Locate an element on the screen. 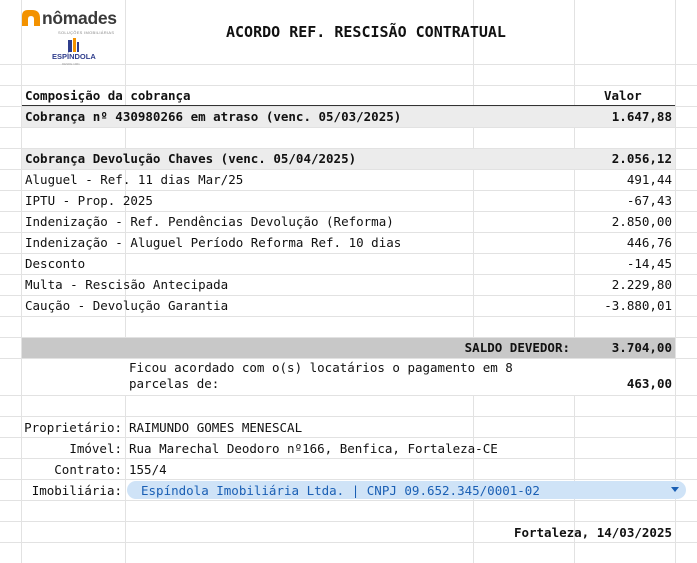 The width and height of the screenshot is (697, 563). espindola-building-icon is located at coordinates (73, 45).